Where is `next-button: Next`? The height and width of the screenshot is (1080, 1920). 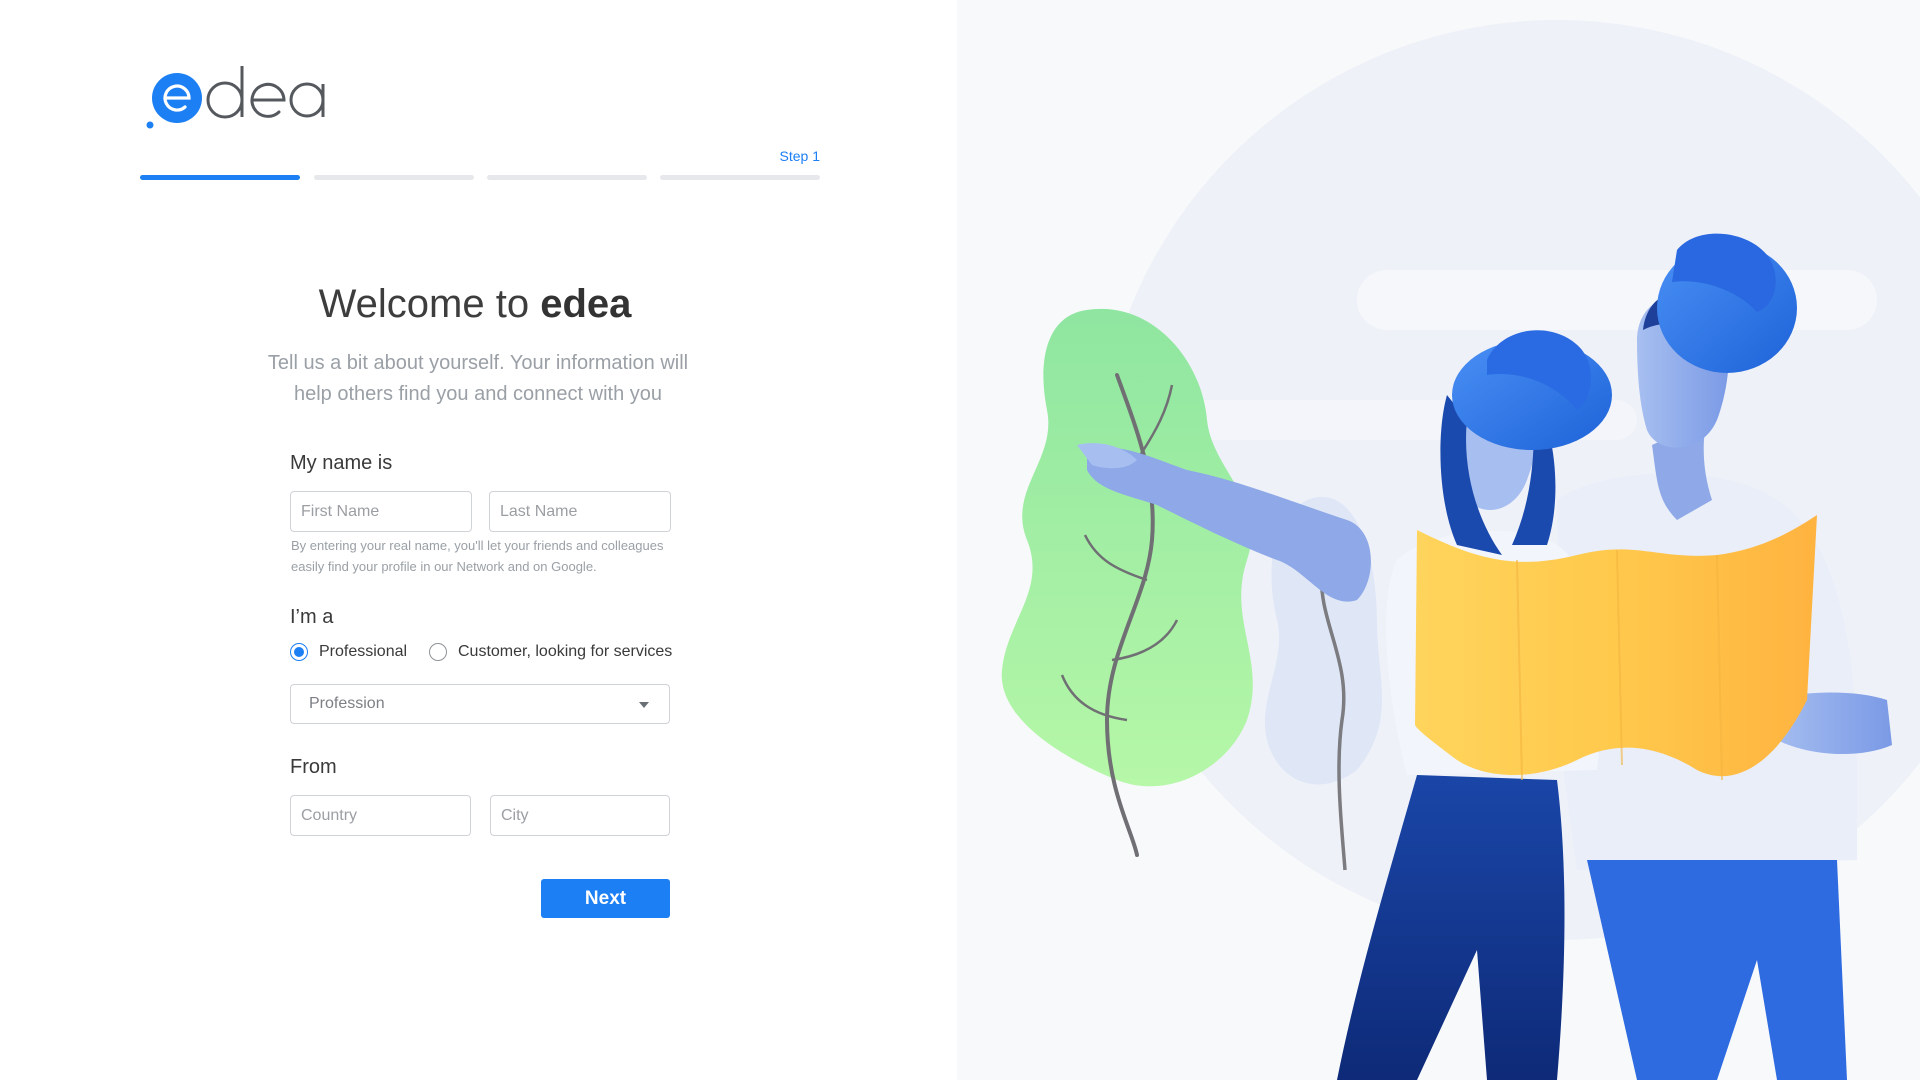 next-button: Next is located at coordinates (605, 898).